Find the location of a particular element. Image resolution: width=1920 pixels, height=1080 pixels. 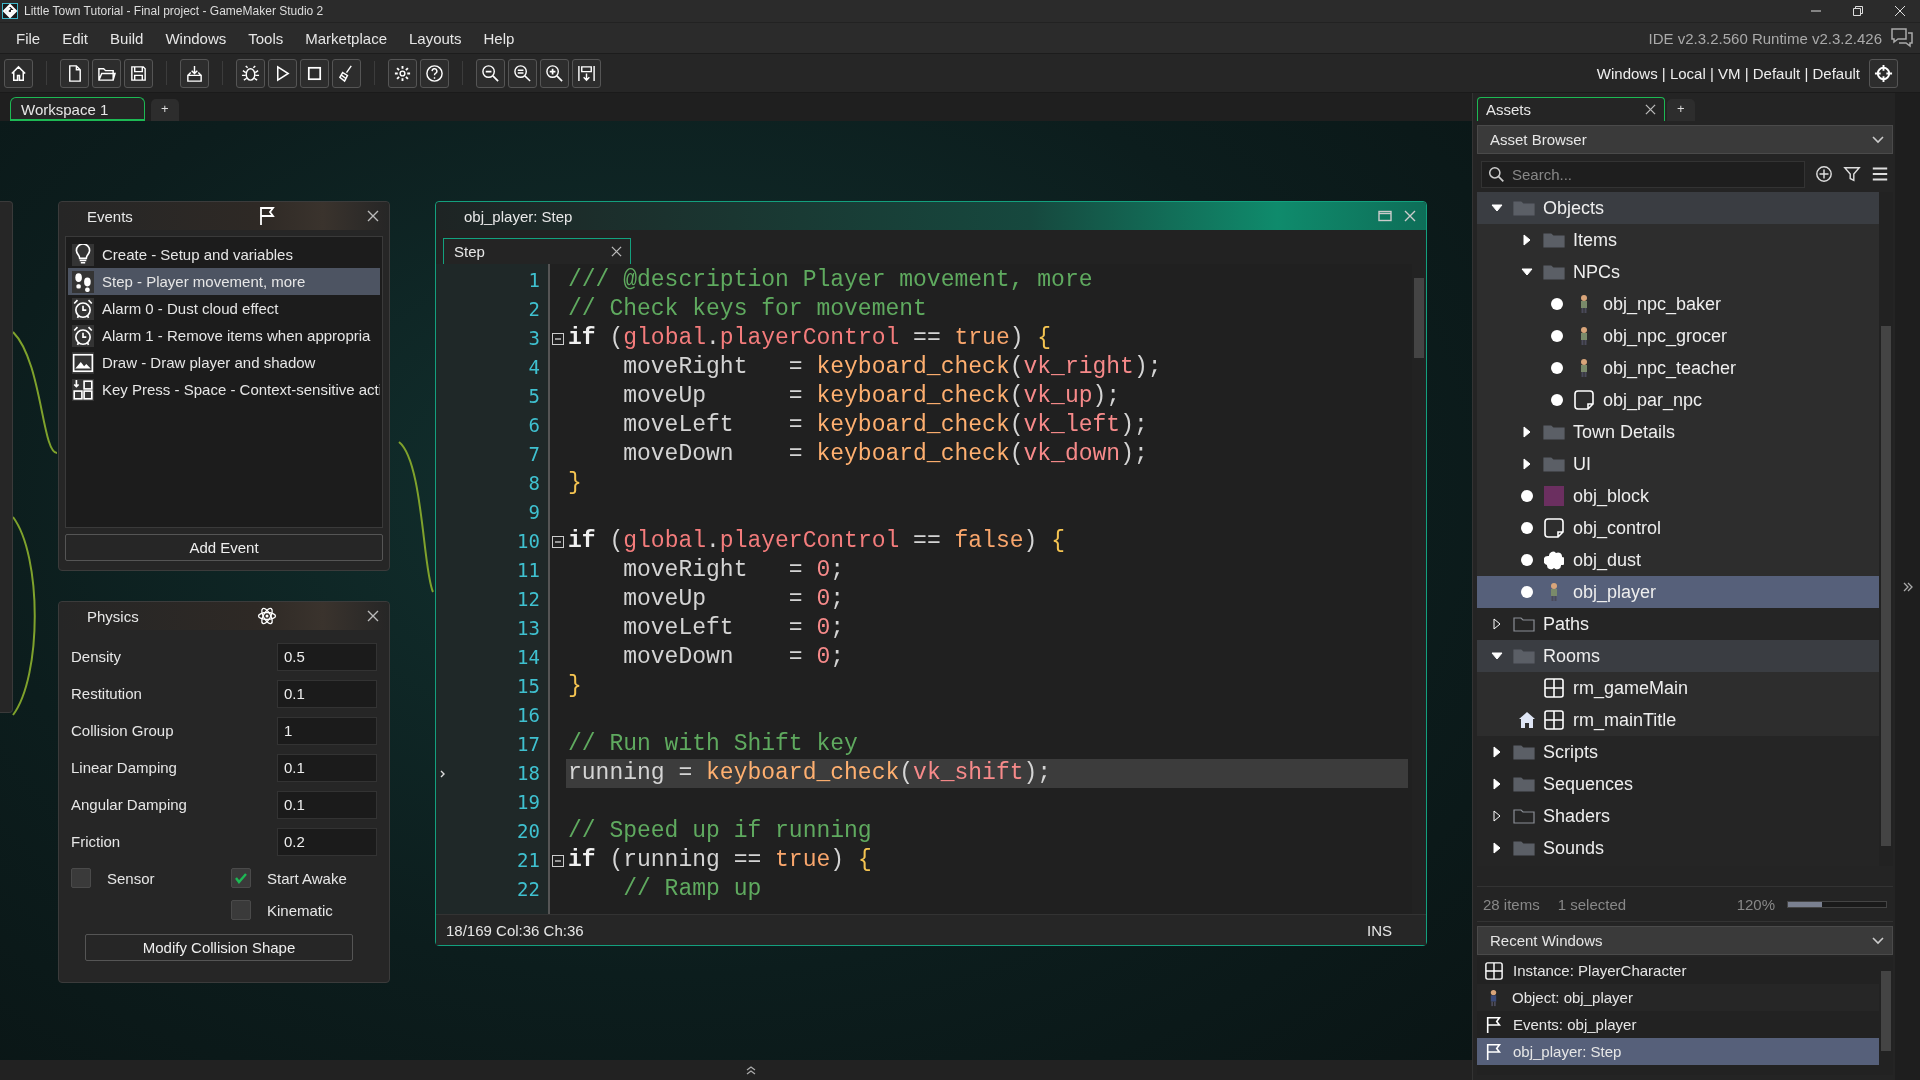

tree-item: obj_player is located at coordinates (1678, 592).